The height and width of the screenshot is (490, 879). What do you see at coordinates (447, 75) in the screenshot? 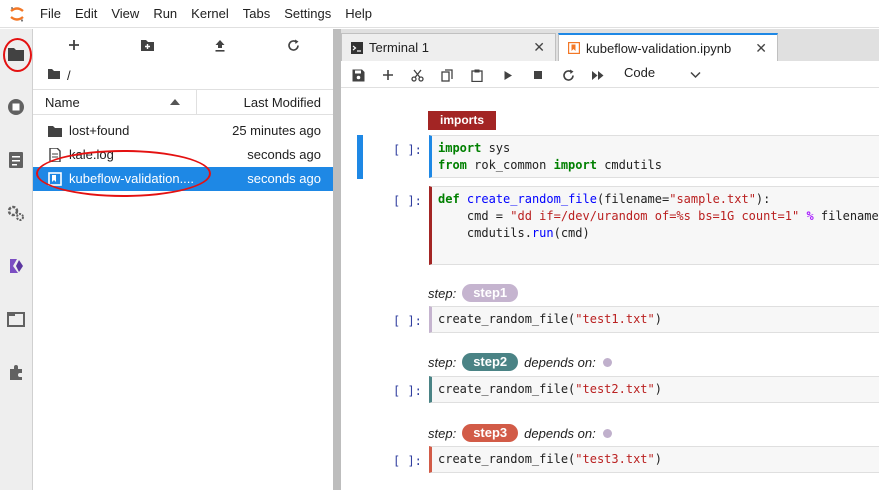
I see `copy-icon` at bounding box center [447, 75].